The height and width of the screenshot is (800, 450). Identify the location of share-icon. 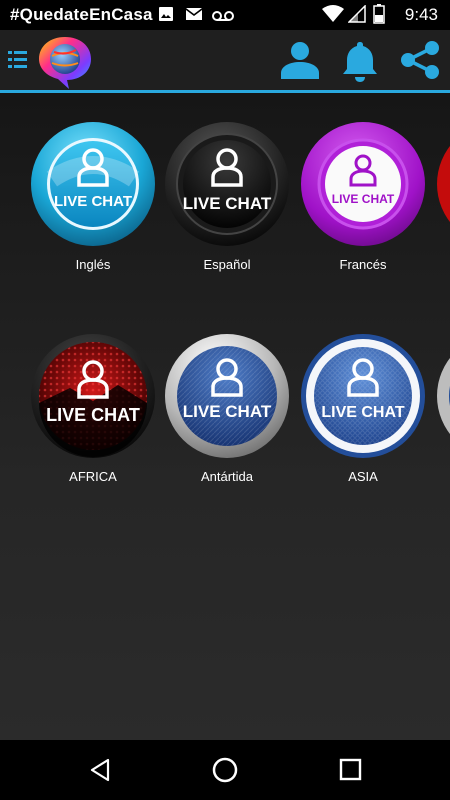
(420, 60).